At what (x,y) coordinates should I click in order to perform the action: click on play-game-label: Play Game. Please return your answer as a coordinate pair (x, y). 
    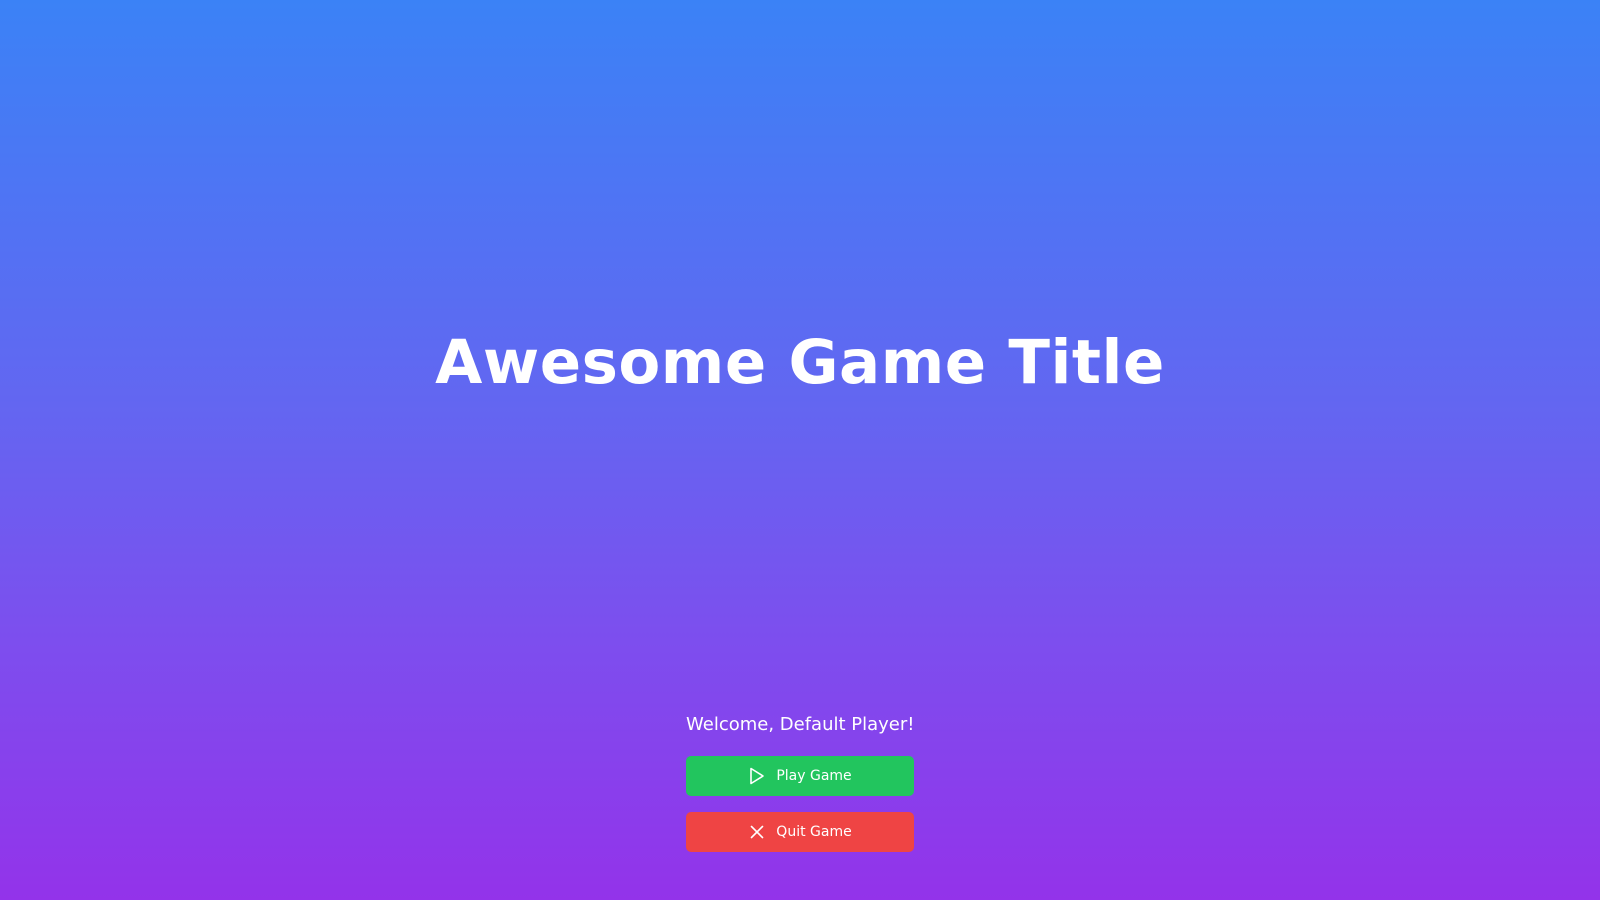
    Looking at the image, I should click on (814, 776).